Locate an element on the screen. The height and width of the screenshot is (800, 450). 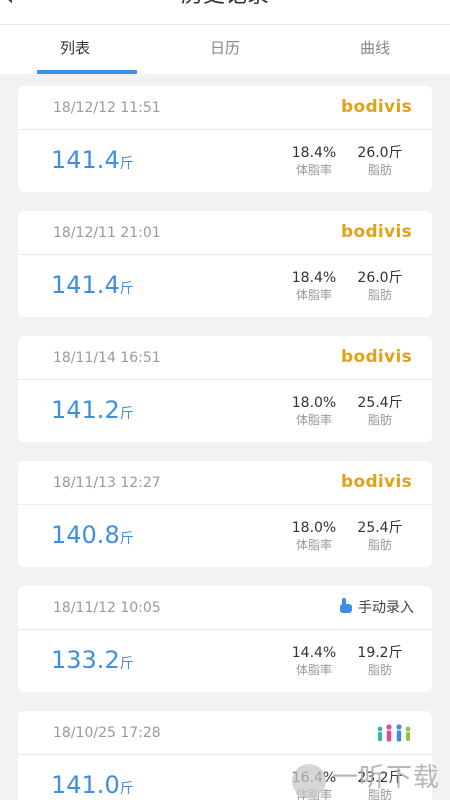
tab-curve: 曲线 is located at coordinates (375, 49).